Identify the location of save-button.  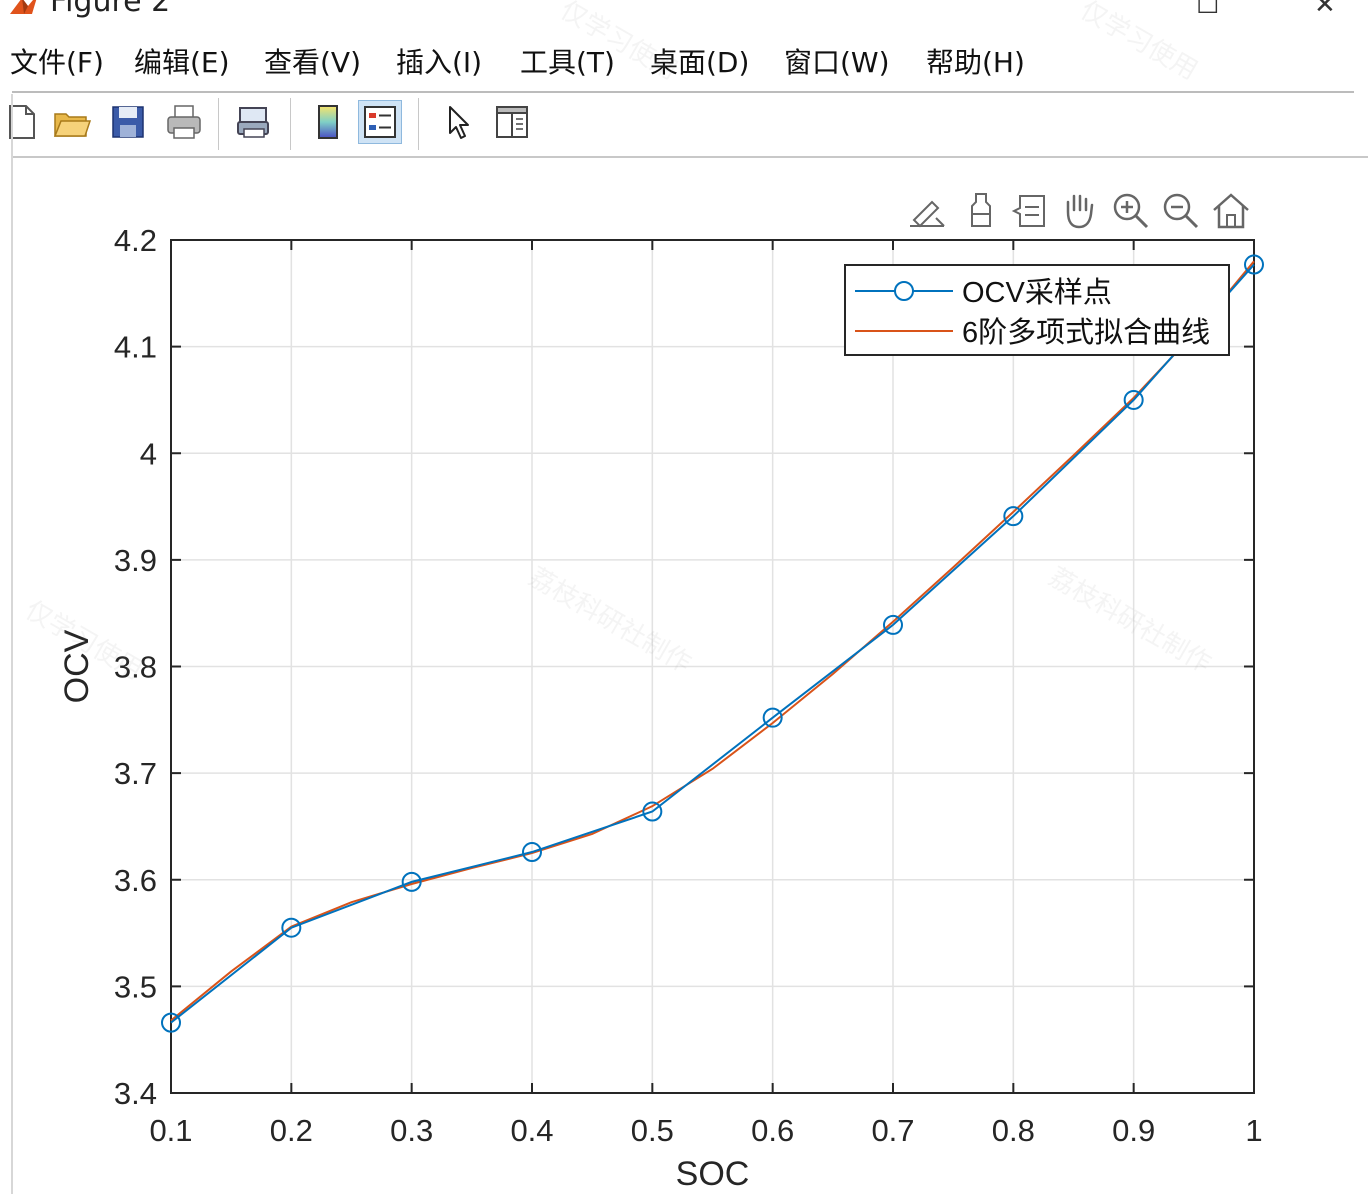
(128, 122).